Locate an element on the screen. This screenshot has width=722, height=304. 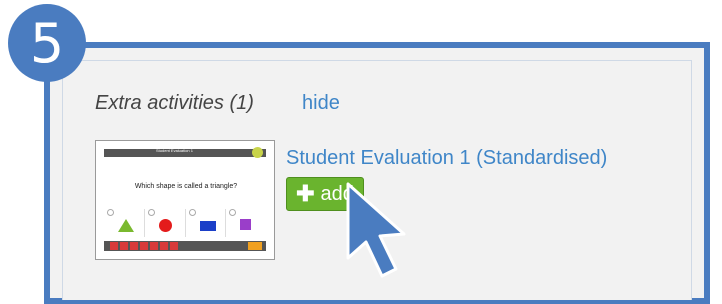
option-square is located at coordinates (246, 223).